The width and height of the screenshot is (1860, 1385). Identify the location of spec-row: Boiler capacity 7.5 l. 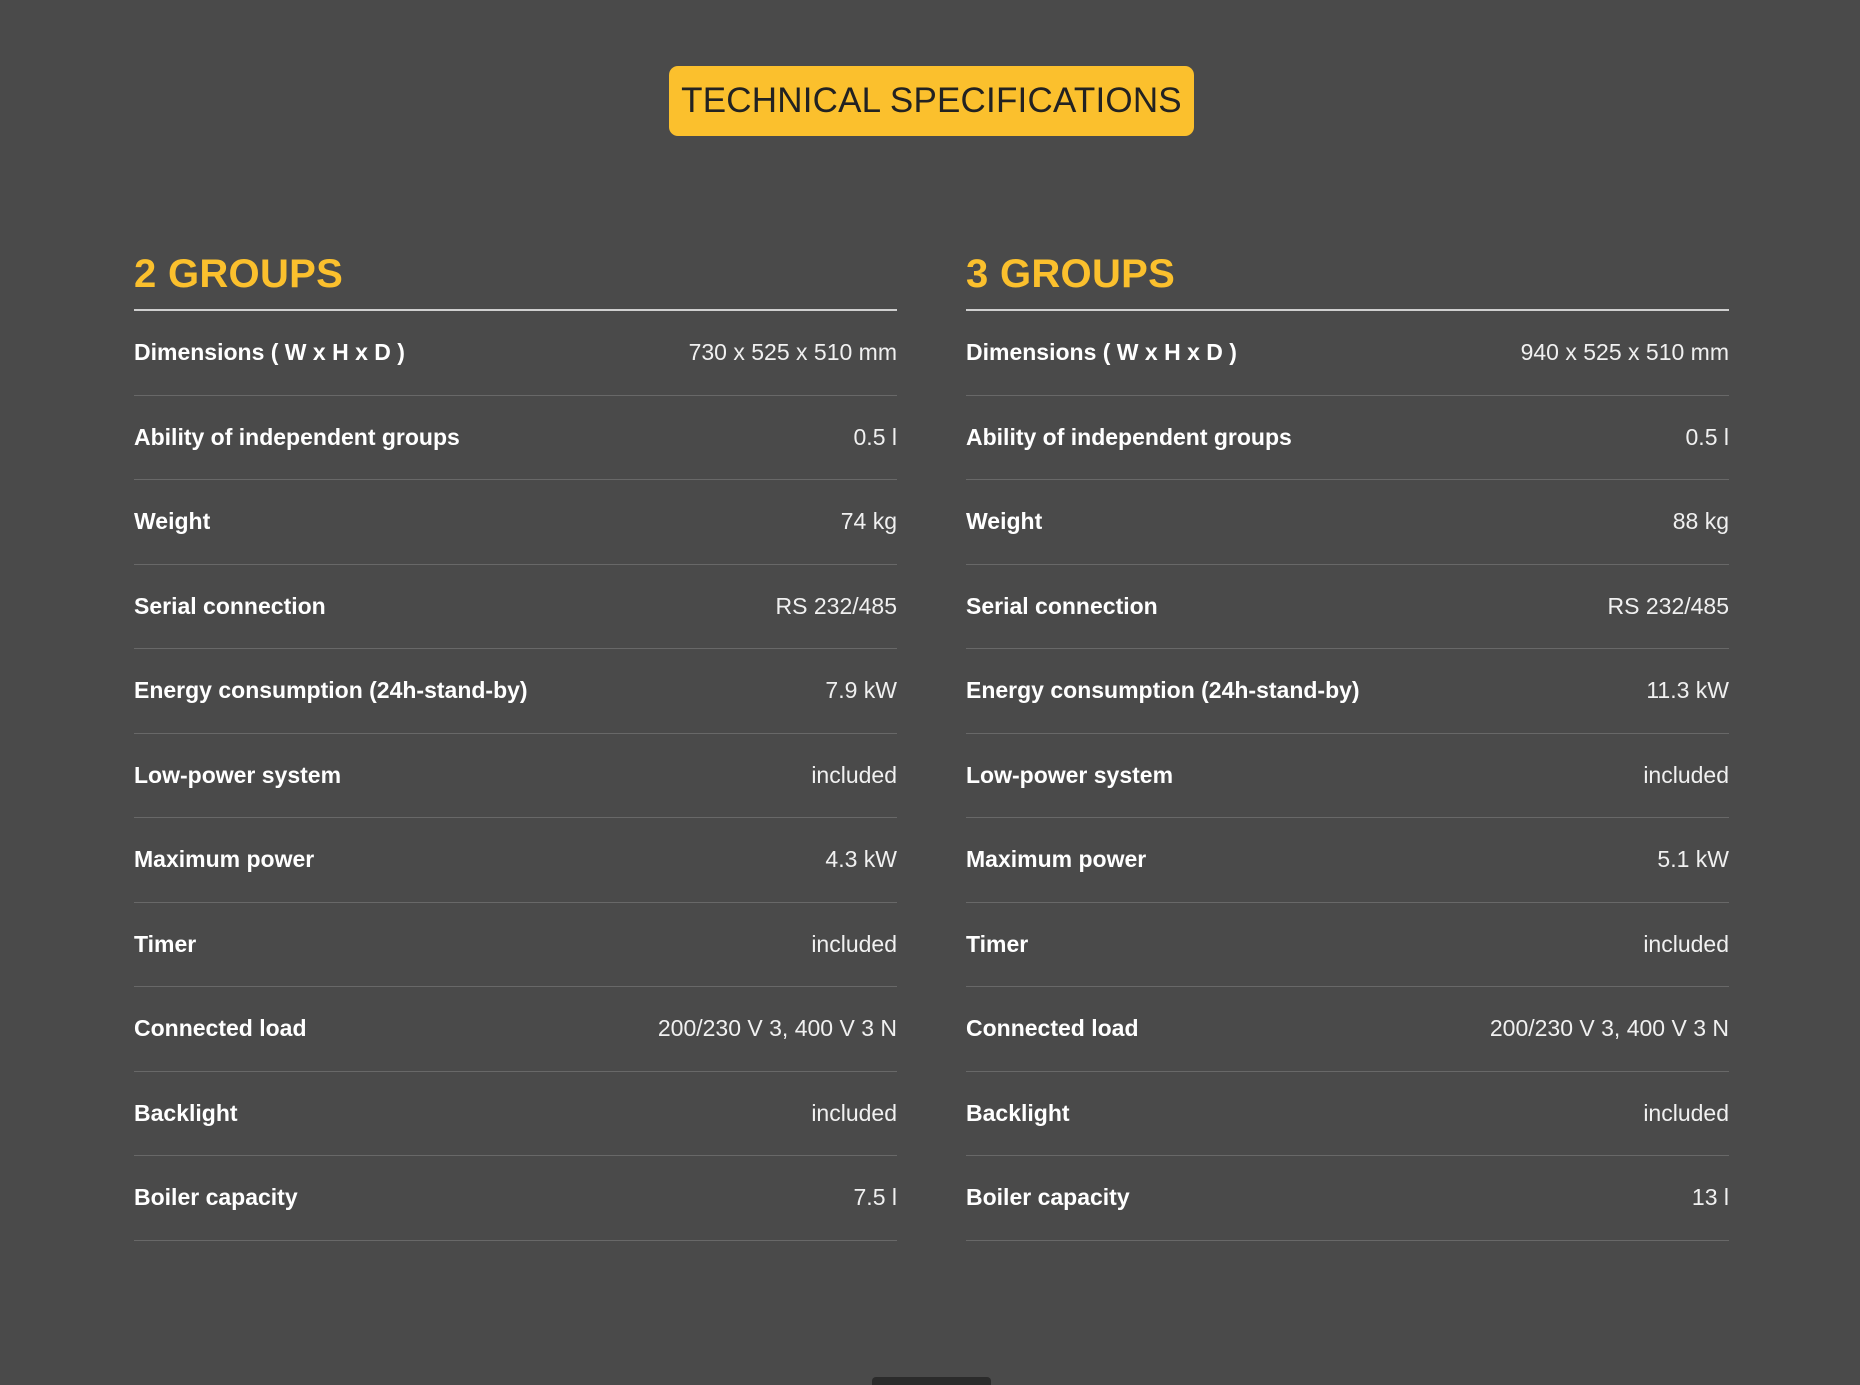
(515, 1198).